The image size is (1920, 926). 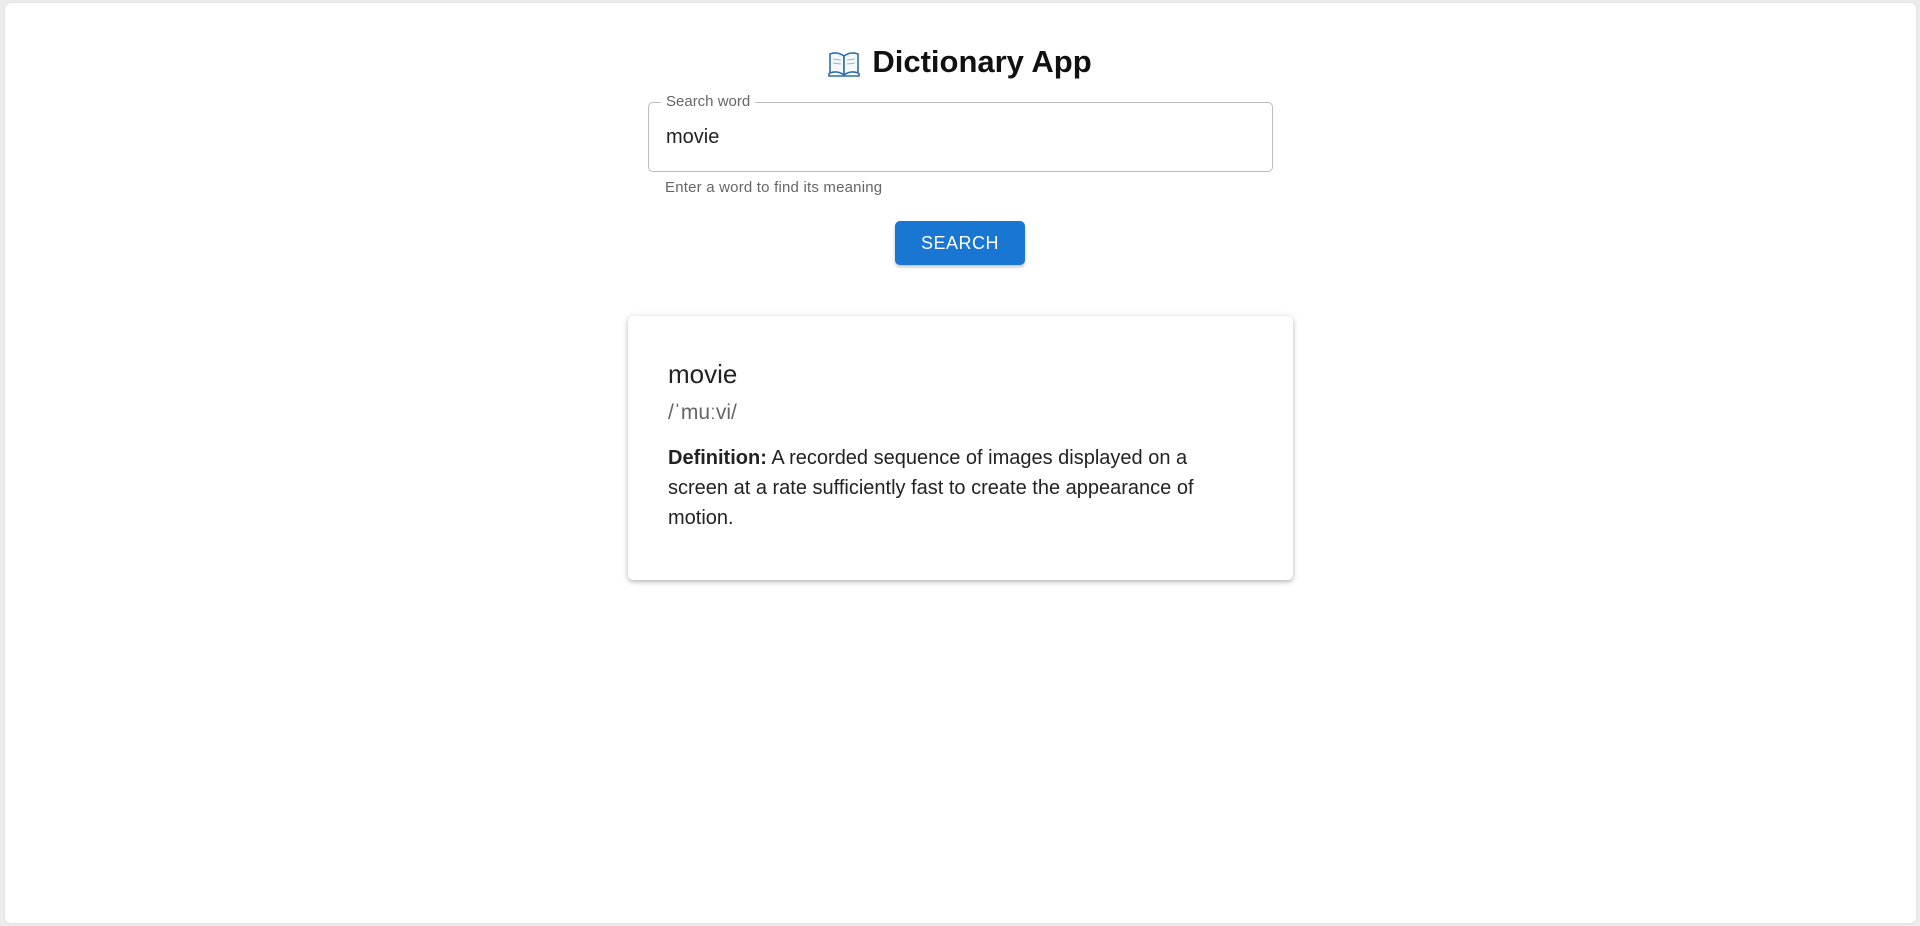 I want to click on search-field-label: Search word, so click(x=708, y=101).